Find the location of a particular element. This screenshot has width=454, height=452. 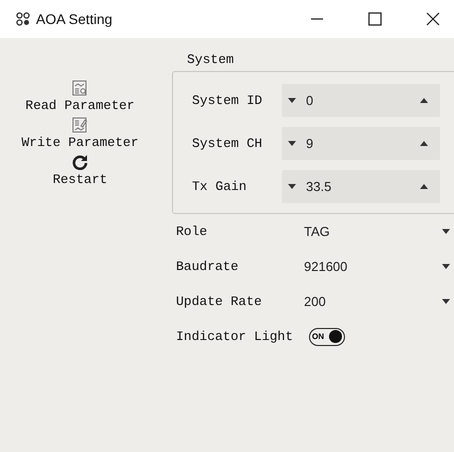

dropdown: 200 is located at coordinates (379, 301).